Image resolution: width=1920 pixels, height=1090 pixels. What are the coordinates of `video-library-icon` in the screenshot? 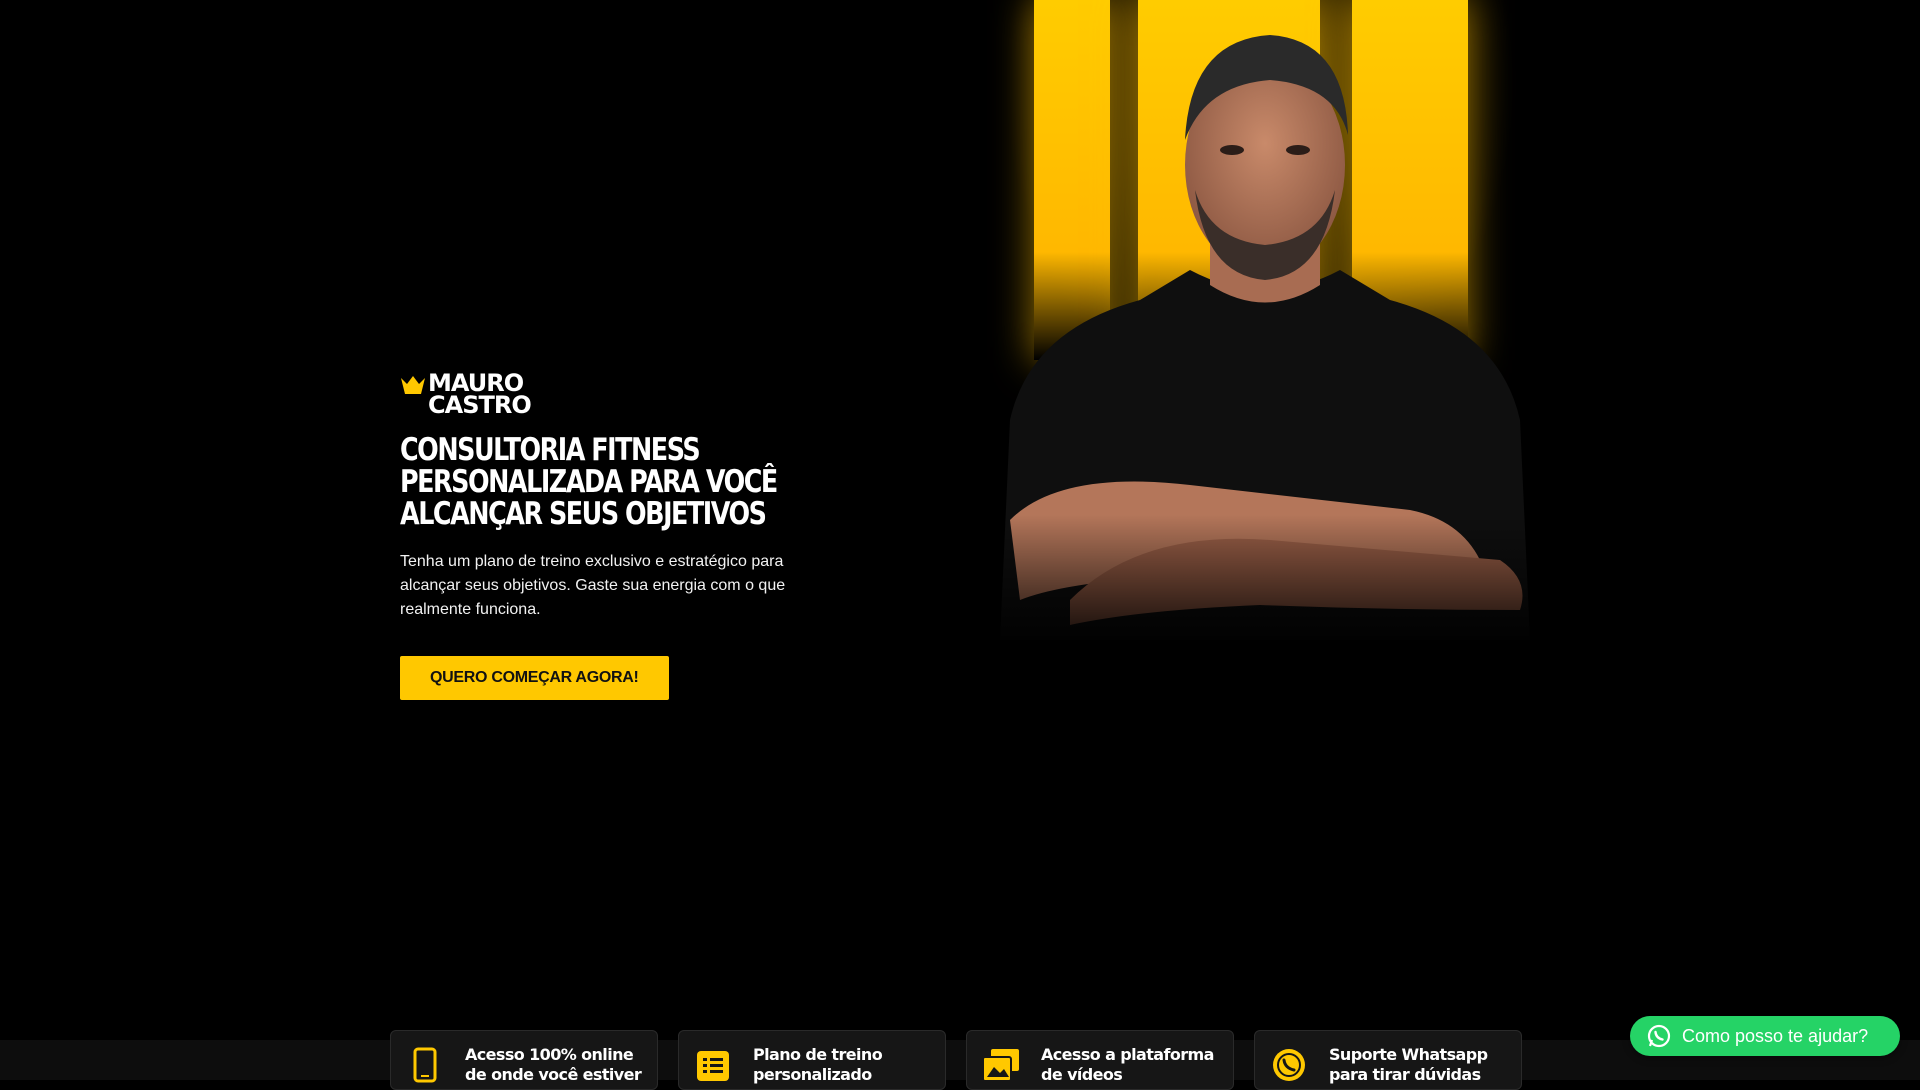 It's located at (1000, 1065).